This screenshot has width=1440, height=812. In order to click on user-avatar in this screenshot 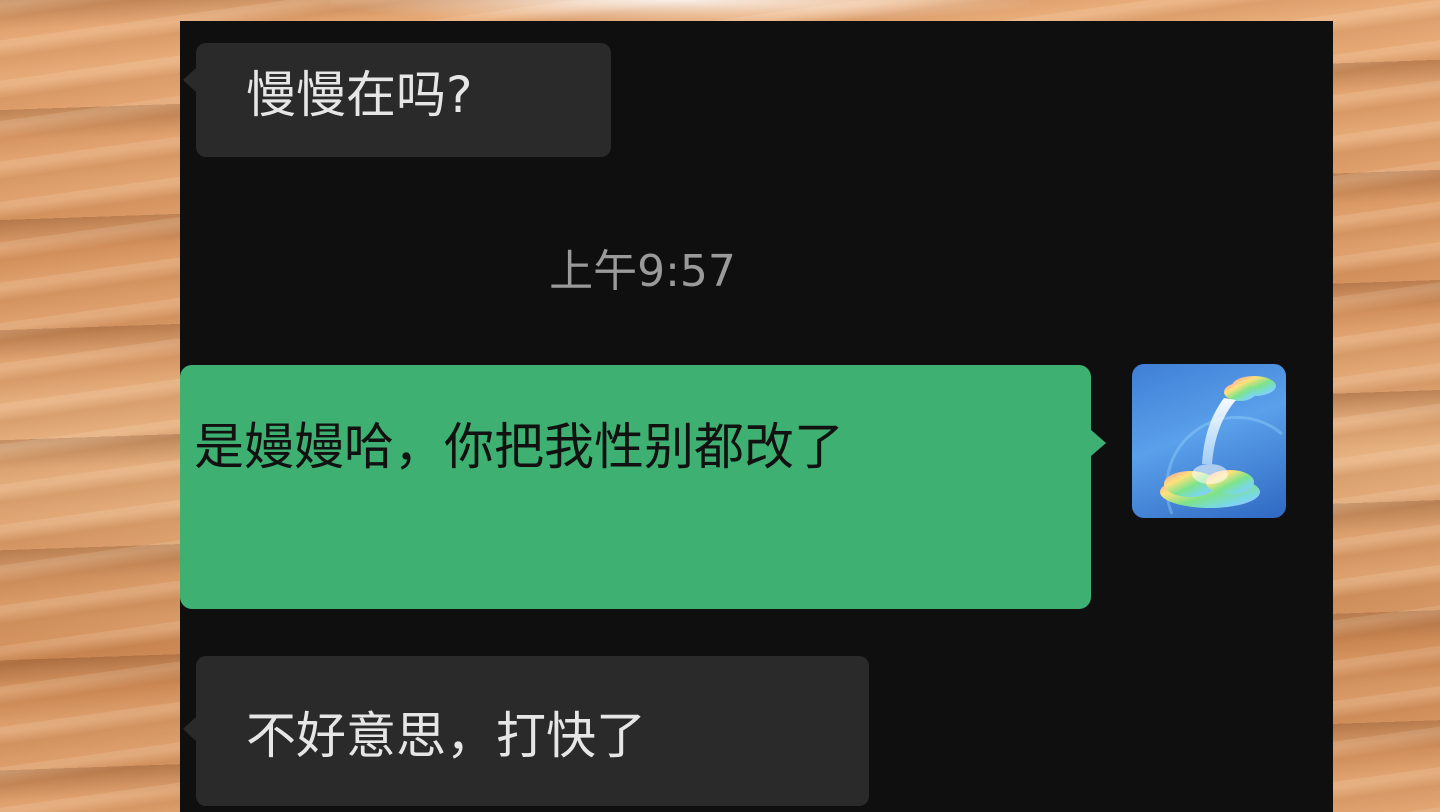, I will do `click(1209, 441)`.